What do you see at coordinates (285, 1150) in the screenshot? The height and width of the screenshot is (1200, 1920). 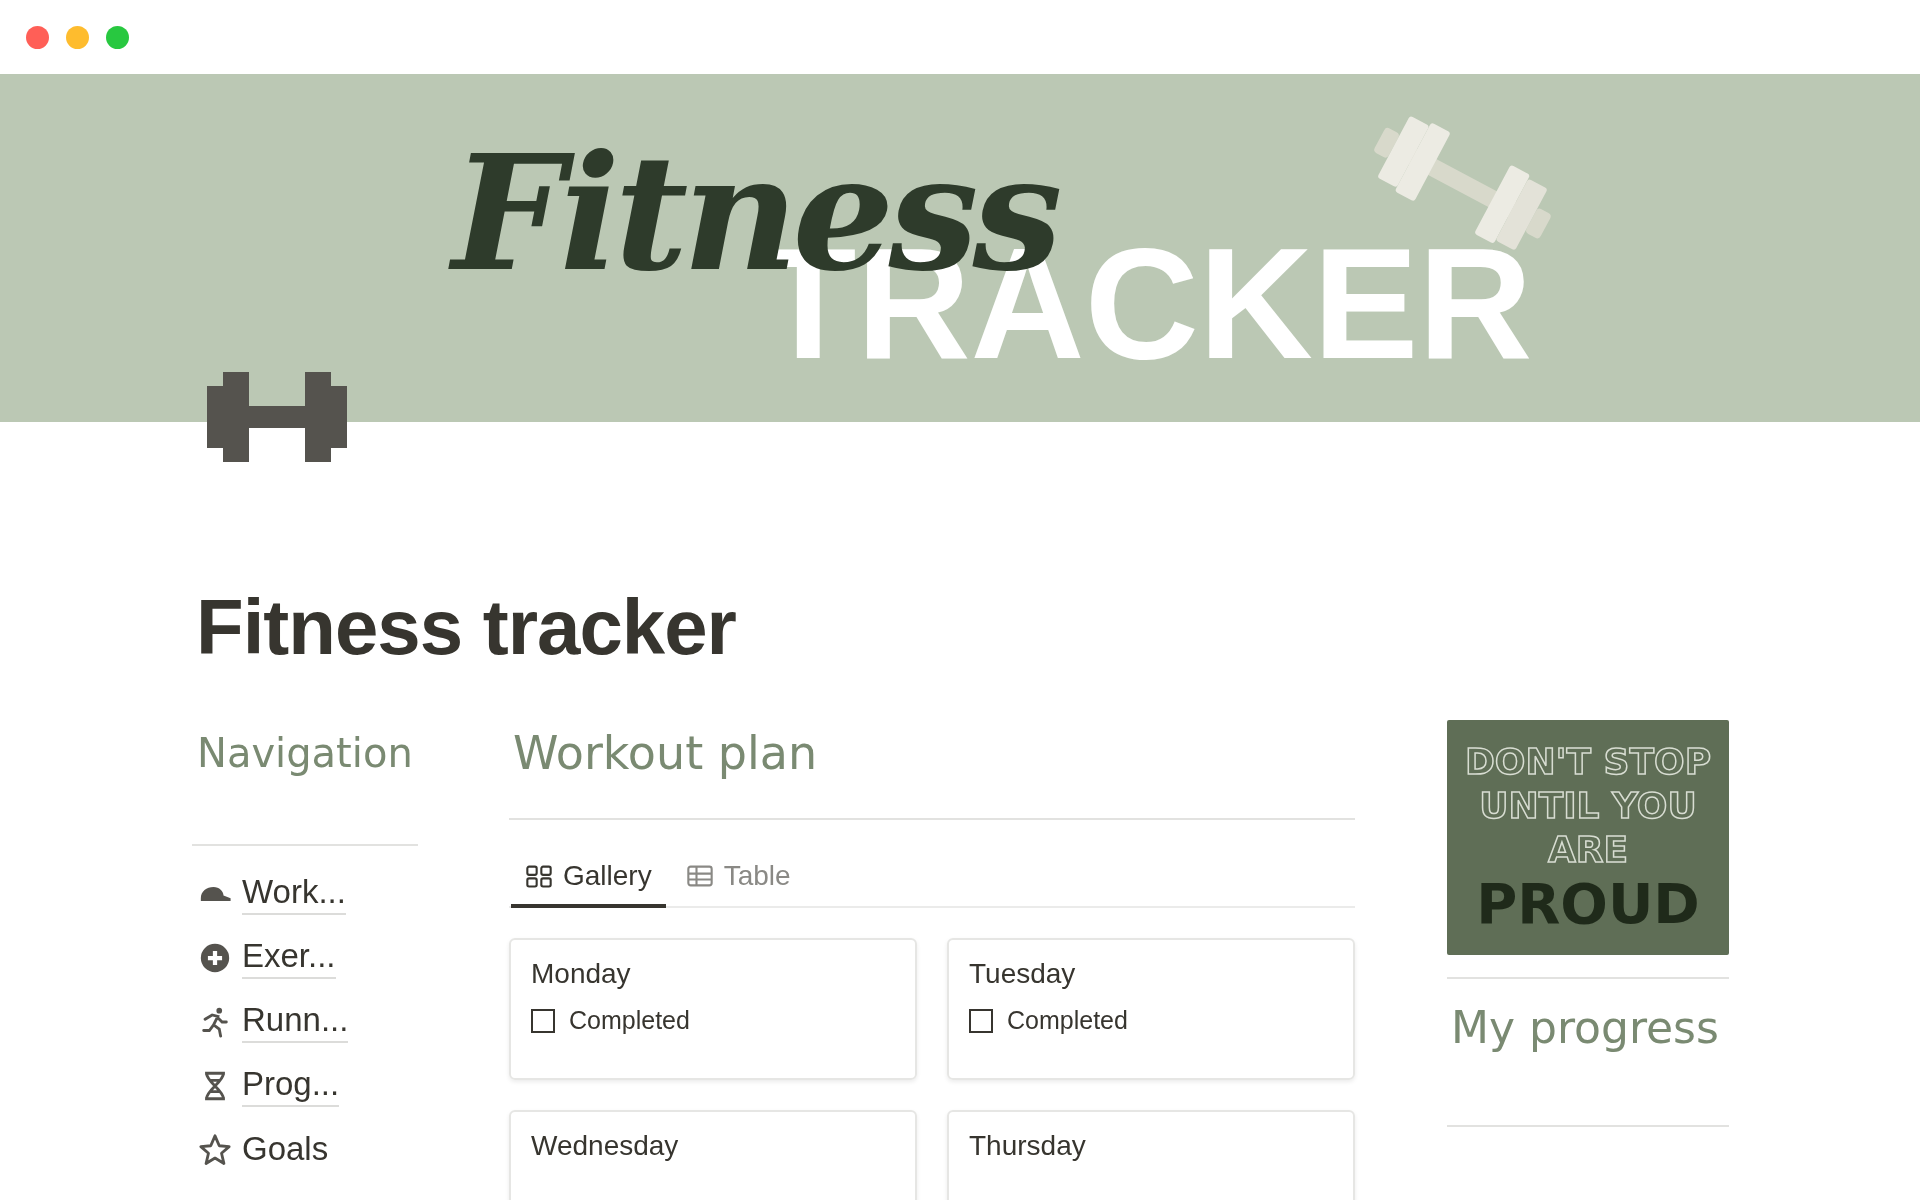 I see `navigation-link: Goals` at bounding box center [285, 1150].